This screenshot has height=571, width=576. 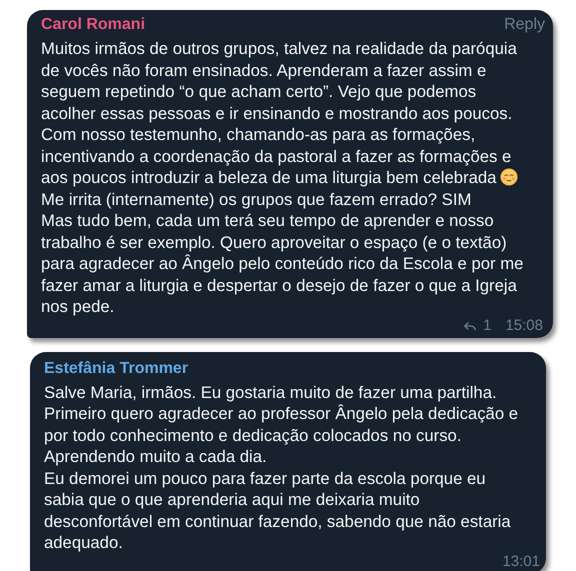 What do you see at coordinates (470, 326) in the screenshot?
I see `reply-arrow-icon` at bounding box center [470, 326].